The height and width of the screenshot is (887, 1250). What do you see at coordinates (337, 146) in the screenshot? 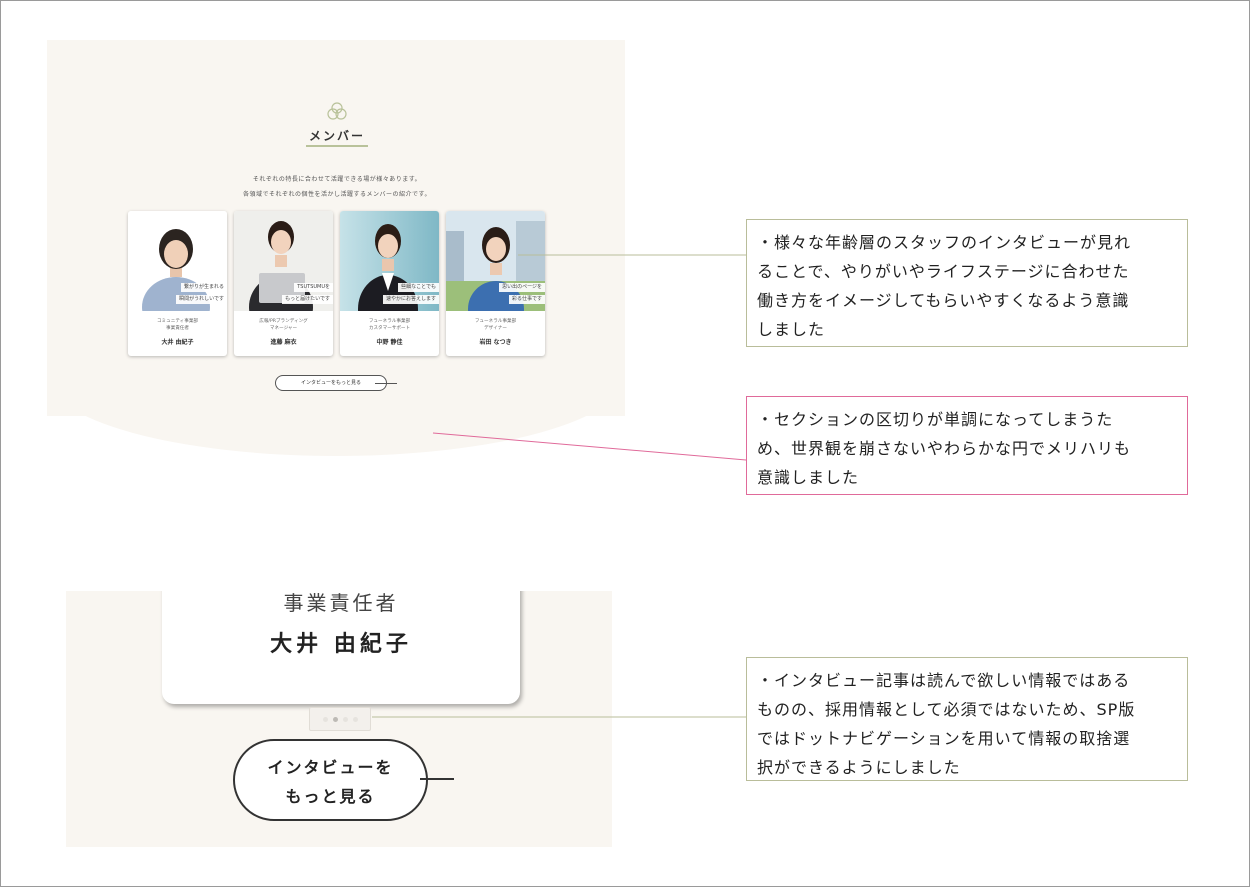
I see `section-title-underline` at bounding box center [337, 146].